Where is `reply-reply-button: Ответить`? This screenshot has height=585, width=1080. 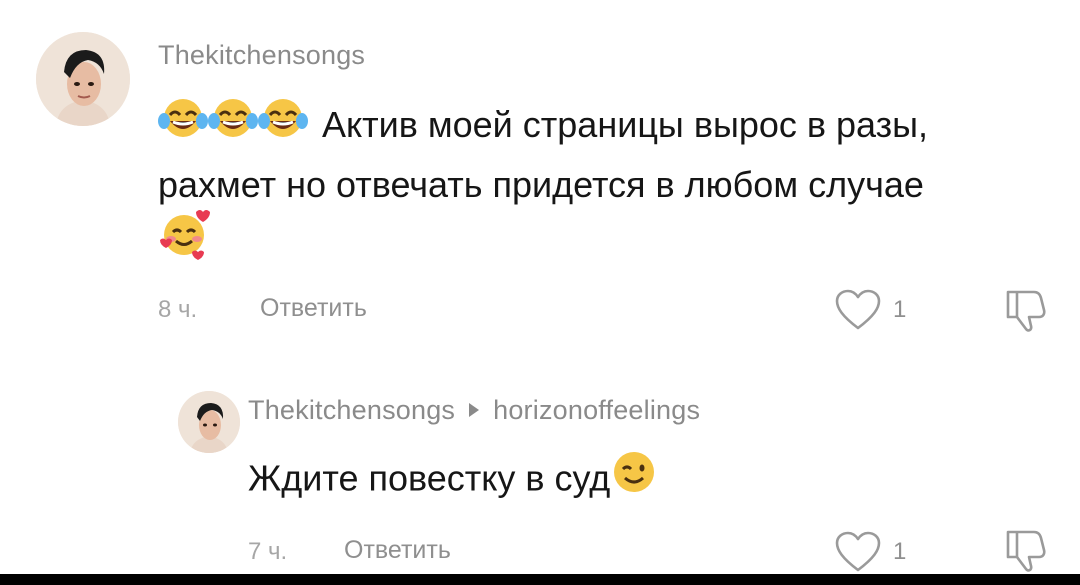 reply-reply-button: Ответить is located at coordinates (397, 550).